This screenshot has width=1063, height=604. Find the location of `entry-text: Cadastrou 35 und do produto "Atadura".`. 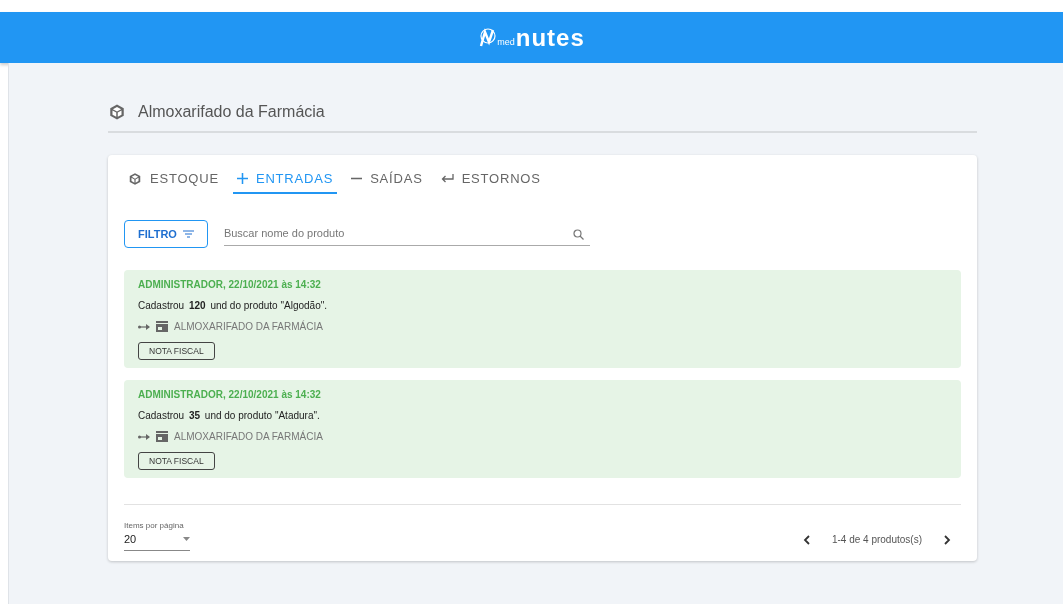

entry-text: Cadastrou 35 und do produto "Atadura". is located at coordinates (229, 415).